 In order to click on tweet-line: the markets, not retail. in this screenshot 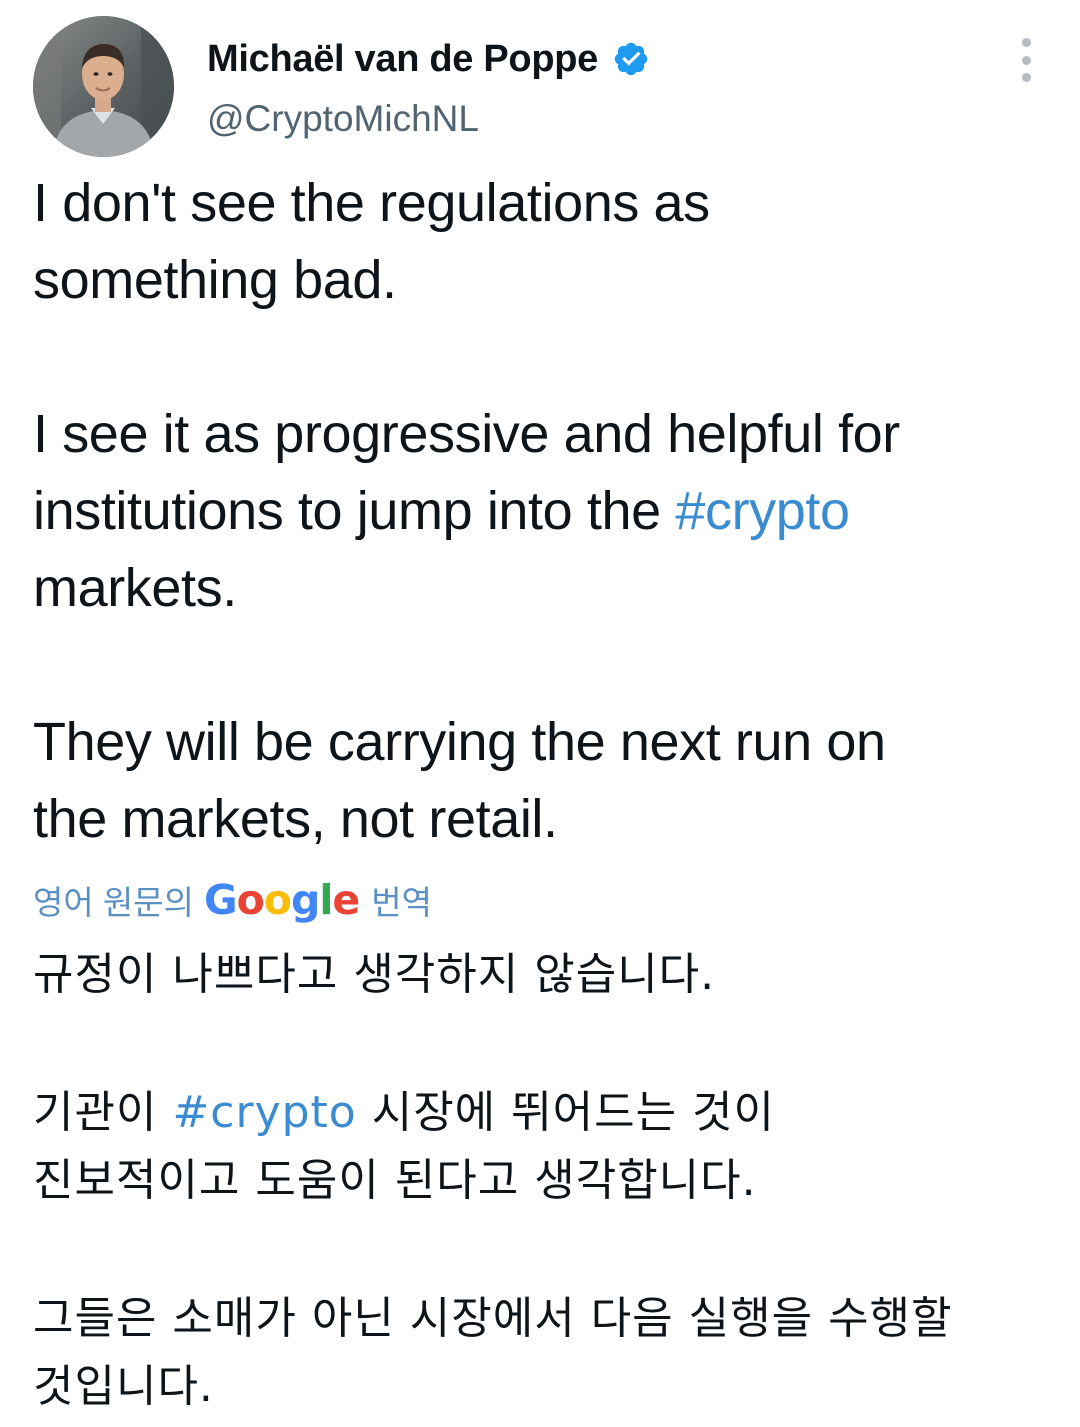, I will do `click(295, 819)`.